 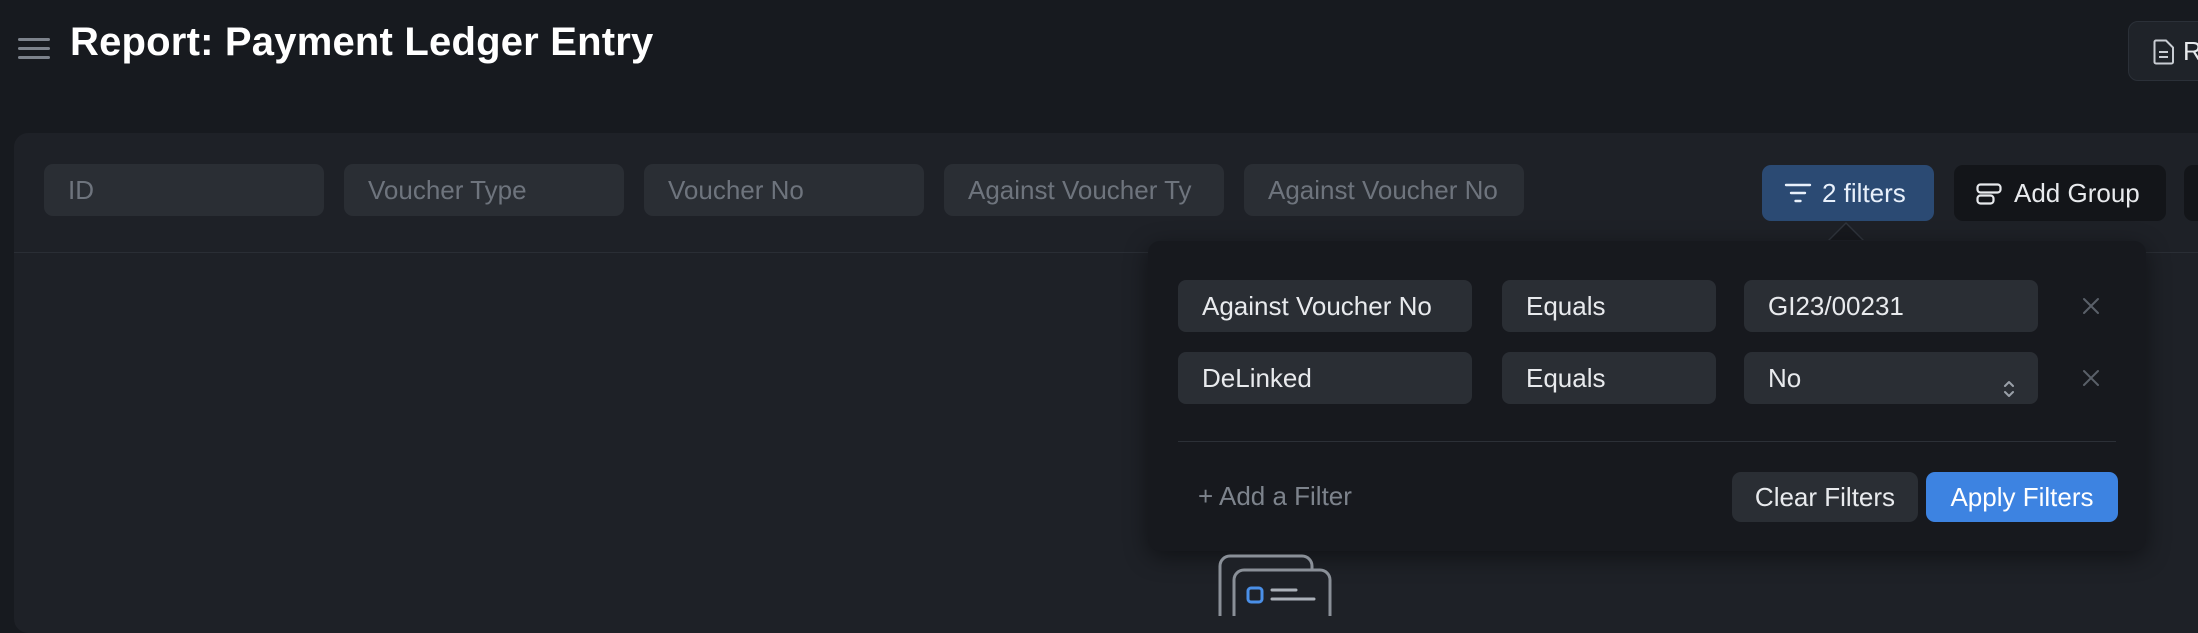 I want to click on document-icon, so click(x=2164, y=54).